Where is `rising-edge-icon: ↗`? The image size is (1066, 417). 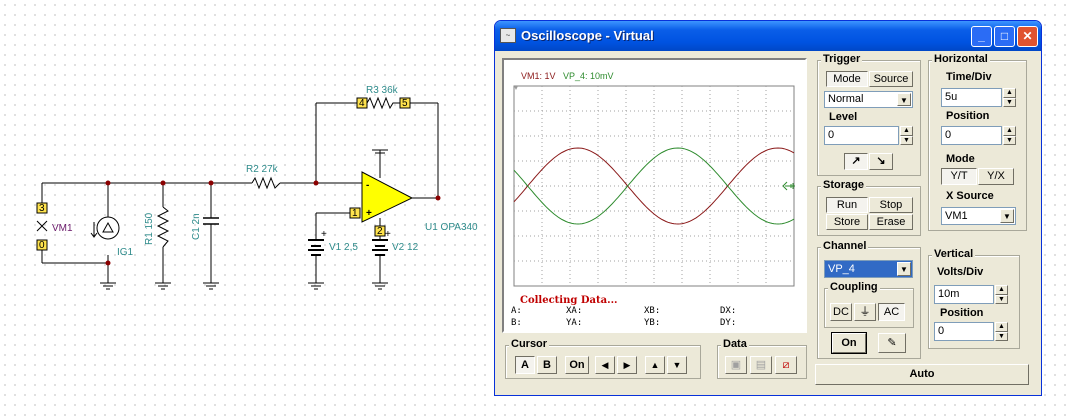
rising-edge-icon: ↗ is located at coordinates (856, 161).